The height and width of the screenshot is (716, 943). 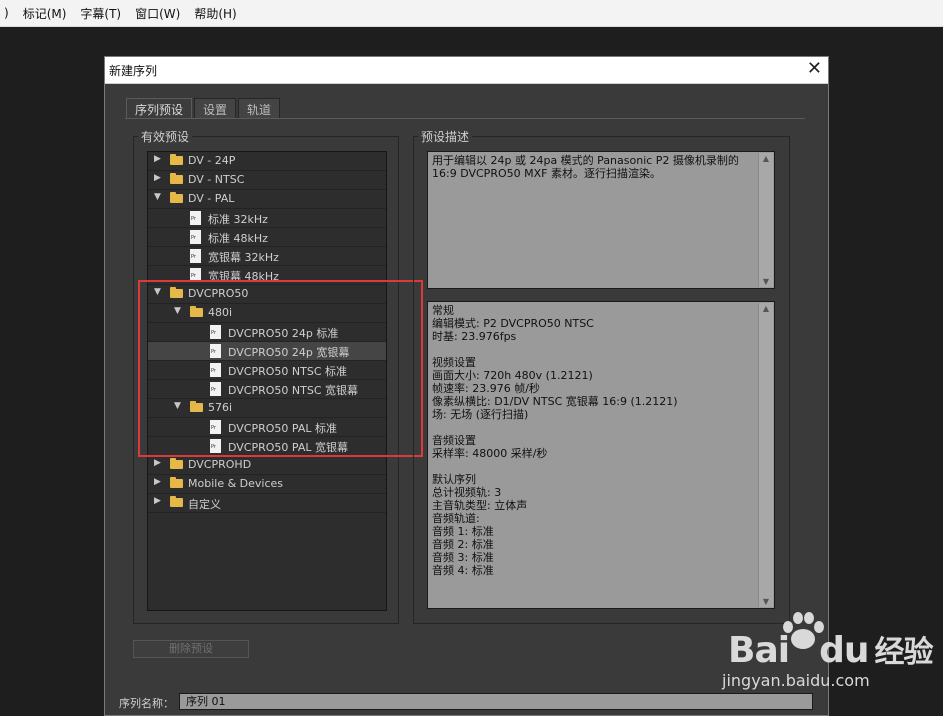 What do you see at coordinates (236, 483) in the screenshot?
I see `tree-row-label: Mobile & Devices` at bounding box center [236, 483].